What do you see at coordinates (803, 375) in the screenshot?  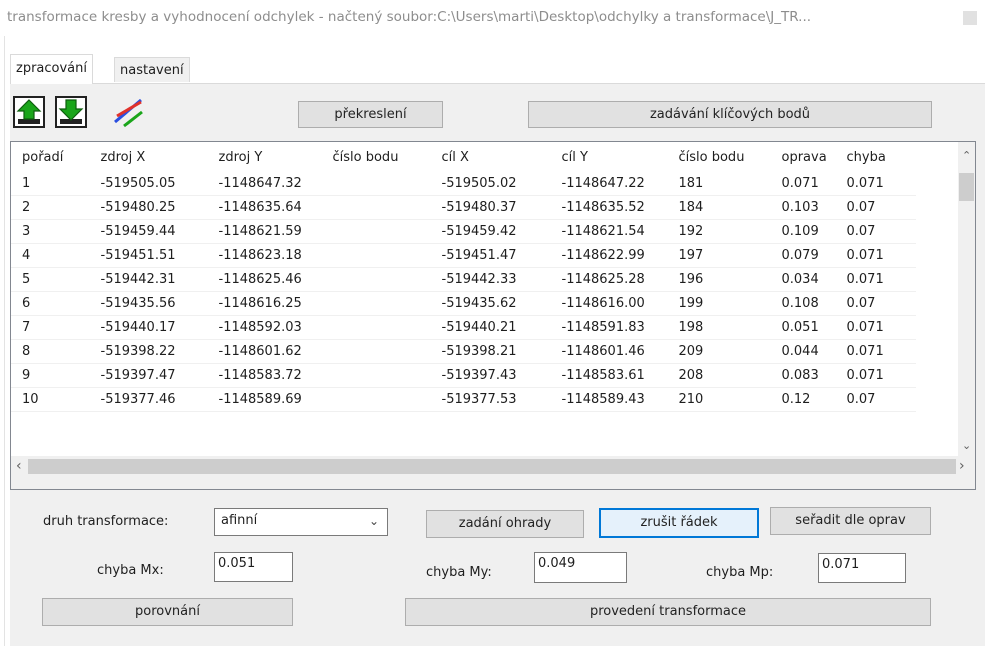 I see `table-cell: 0.083` at bounding box center [803, 375].